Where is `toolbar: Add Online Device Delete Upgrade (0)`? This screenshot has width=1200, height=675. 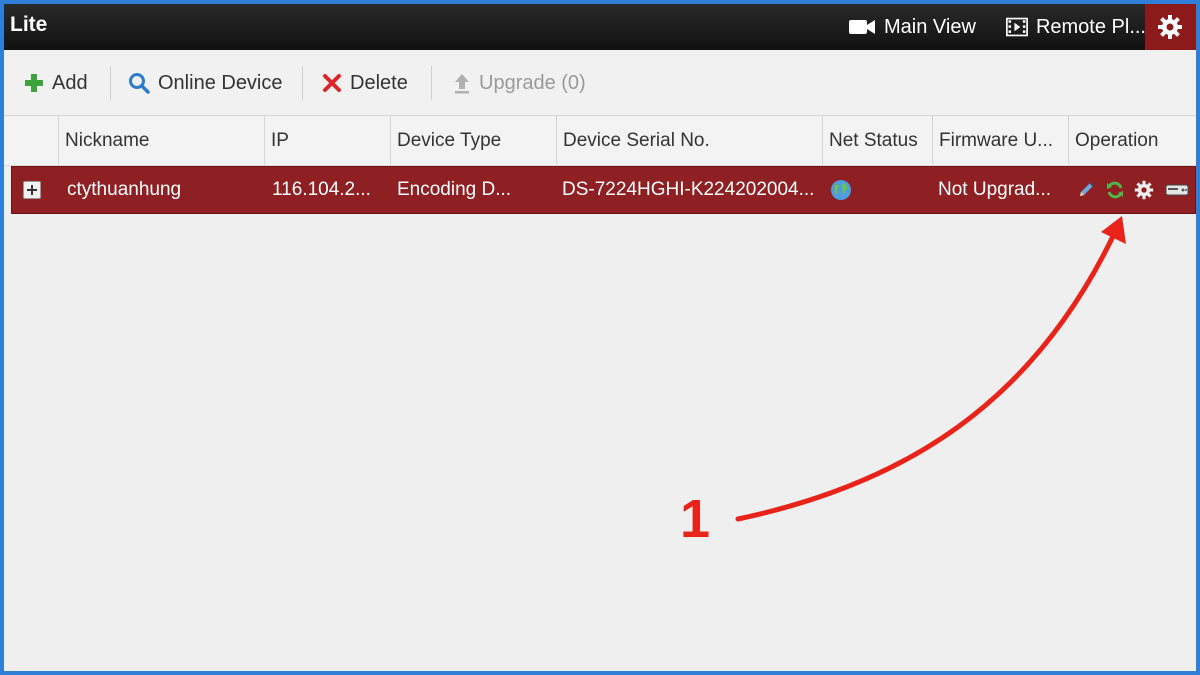 toolbar: Add Online Device Delete Upgrade (0) is located at coordinates (600, 83).